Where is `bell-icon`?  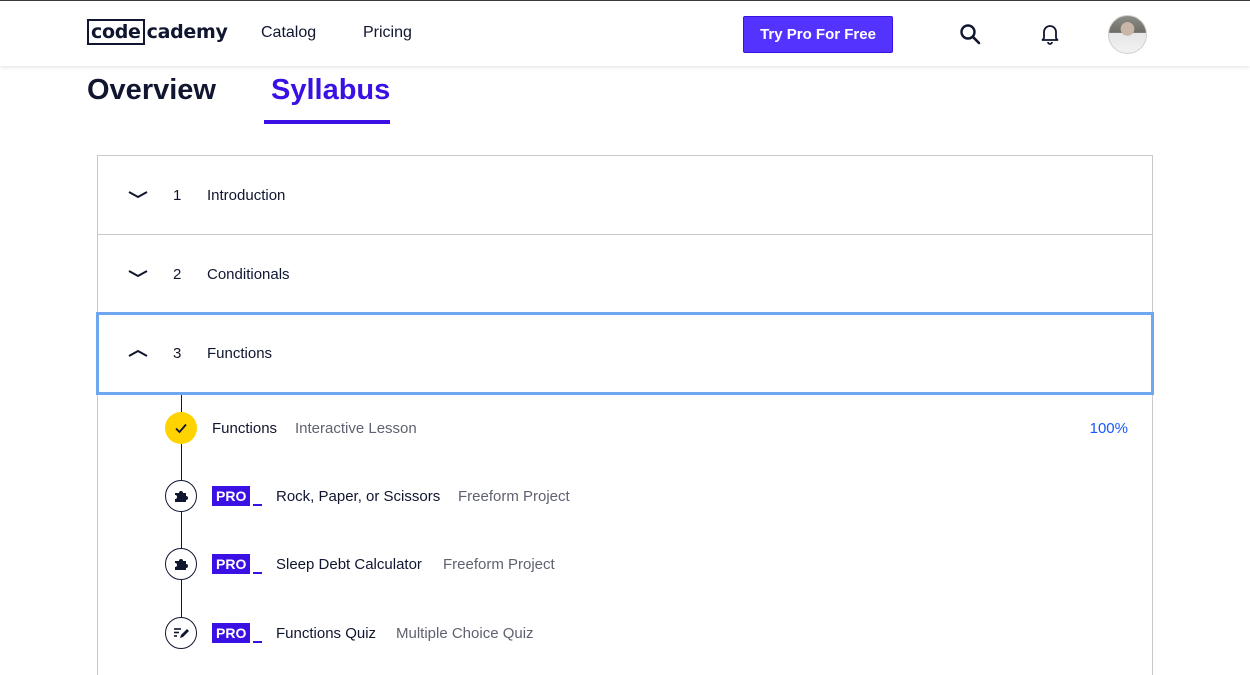 bell-icon is located at coordinates (1050, 34).